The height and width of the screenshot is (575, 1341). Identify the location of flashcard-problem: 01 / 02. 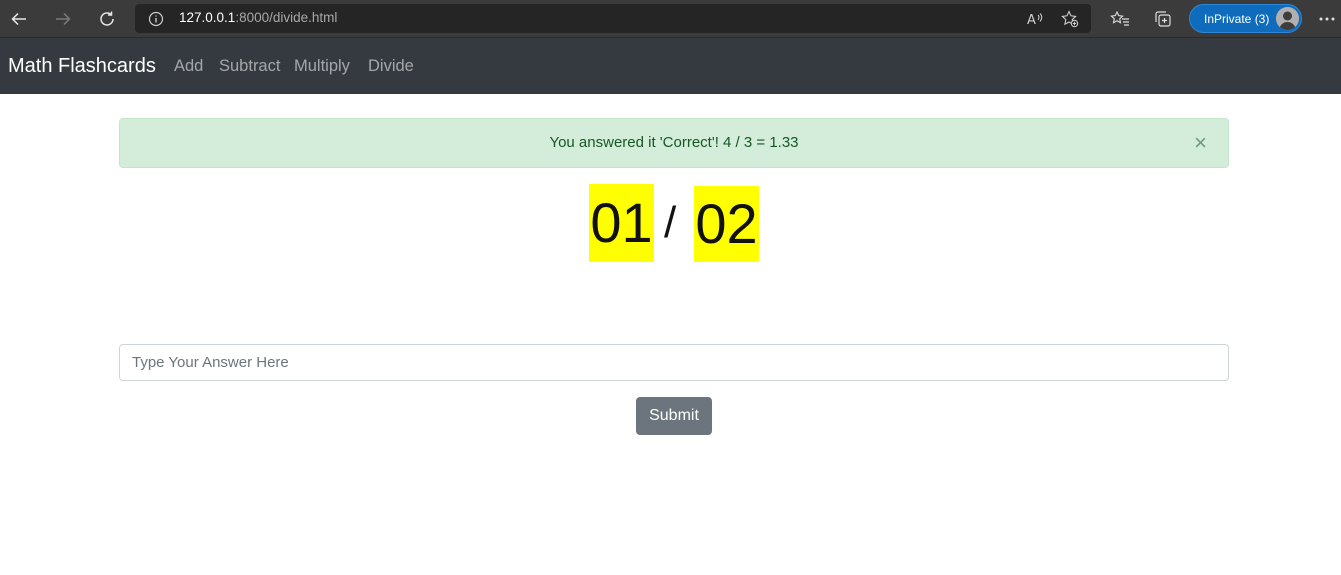
(670, 224).